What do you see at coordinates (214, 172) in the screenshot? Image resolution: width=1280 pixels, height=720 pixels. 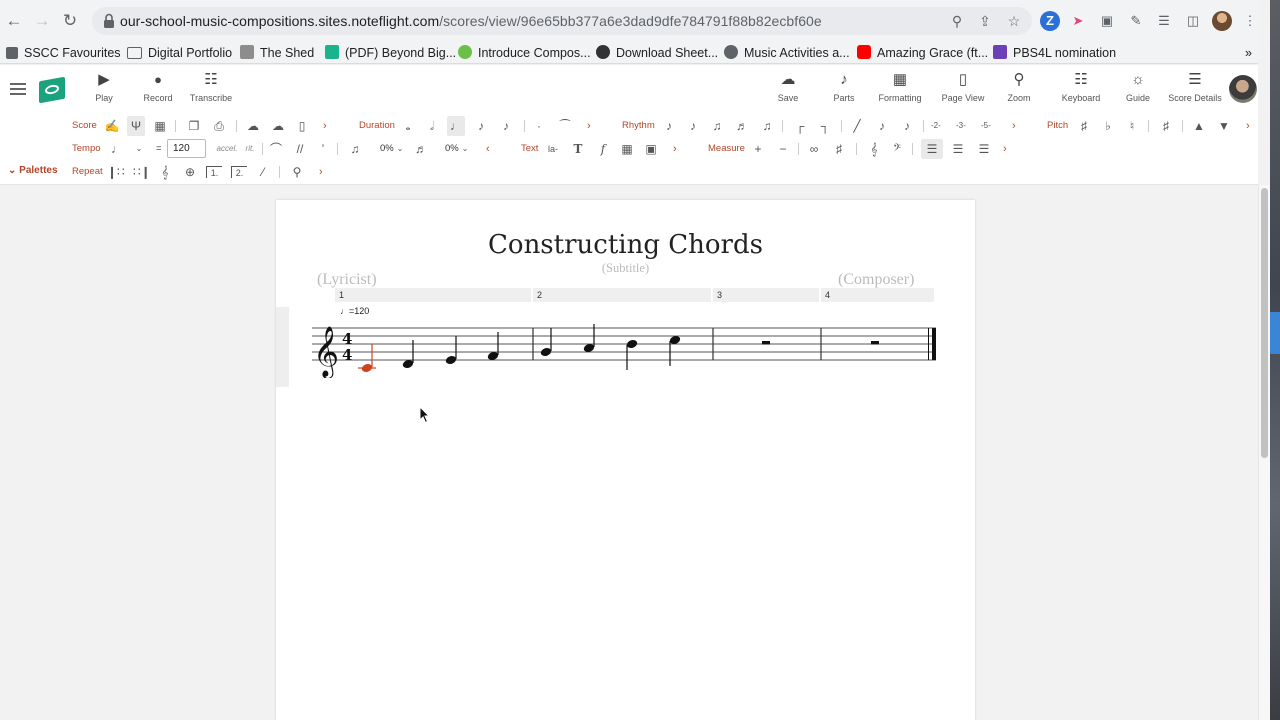 I see `first-ending-button: 1.` at bounding box center [214, 172].